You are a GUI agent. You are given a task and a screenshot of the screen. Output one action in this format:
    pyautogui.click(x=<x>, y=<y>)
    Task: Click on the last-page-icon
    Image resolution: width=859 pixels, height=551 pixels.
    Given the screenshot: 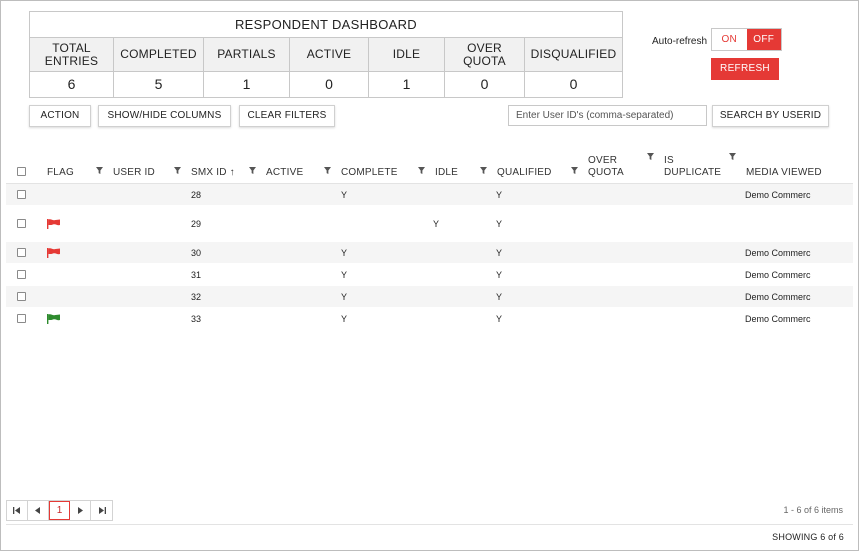 What is the action you would take?
    pyautogui.click(x=101, y=510)
    